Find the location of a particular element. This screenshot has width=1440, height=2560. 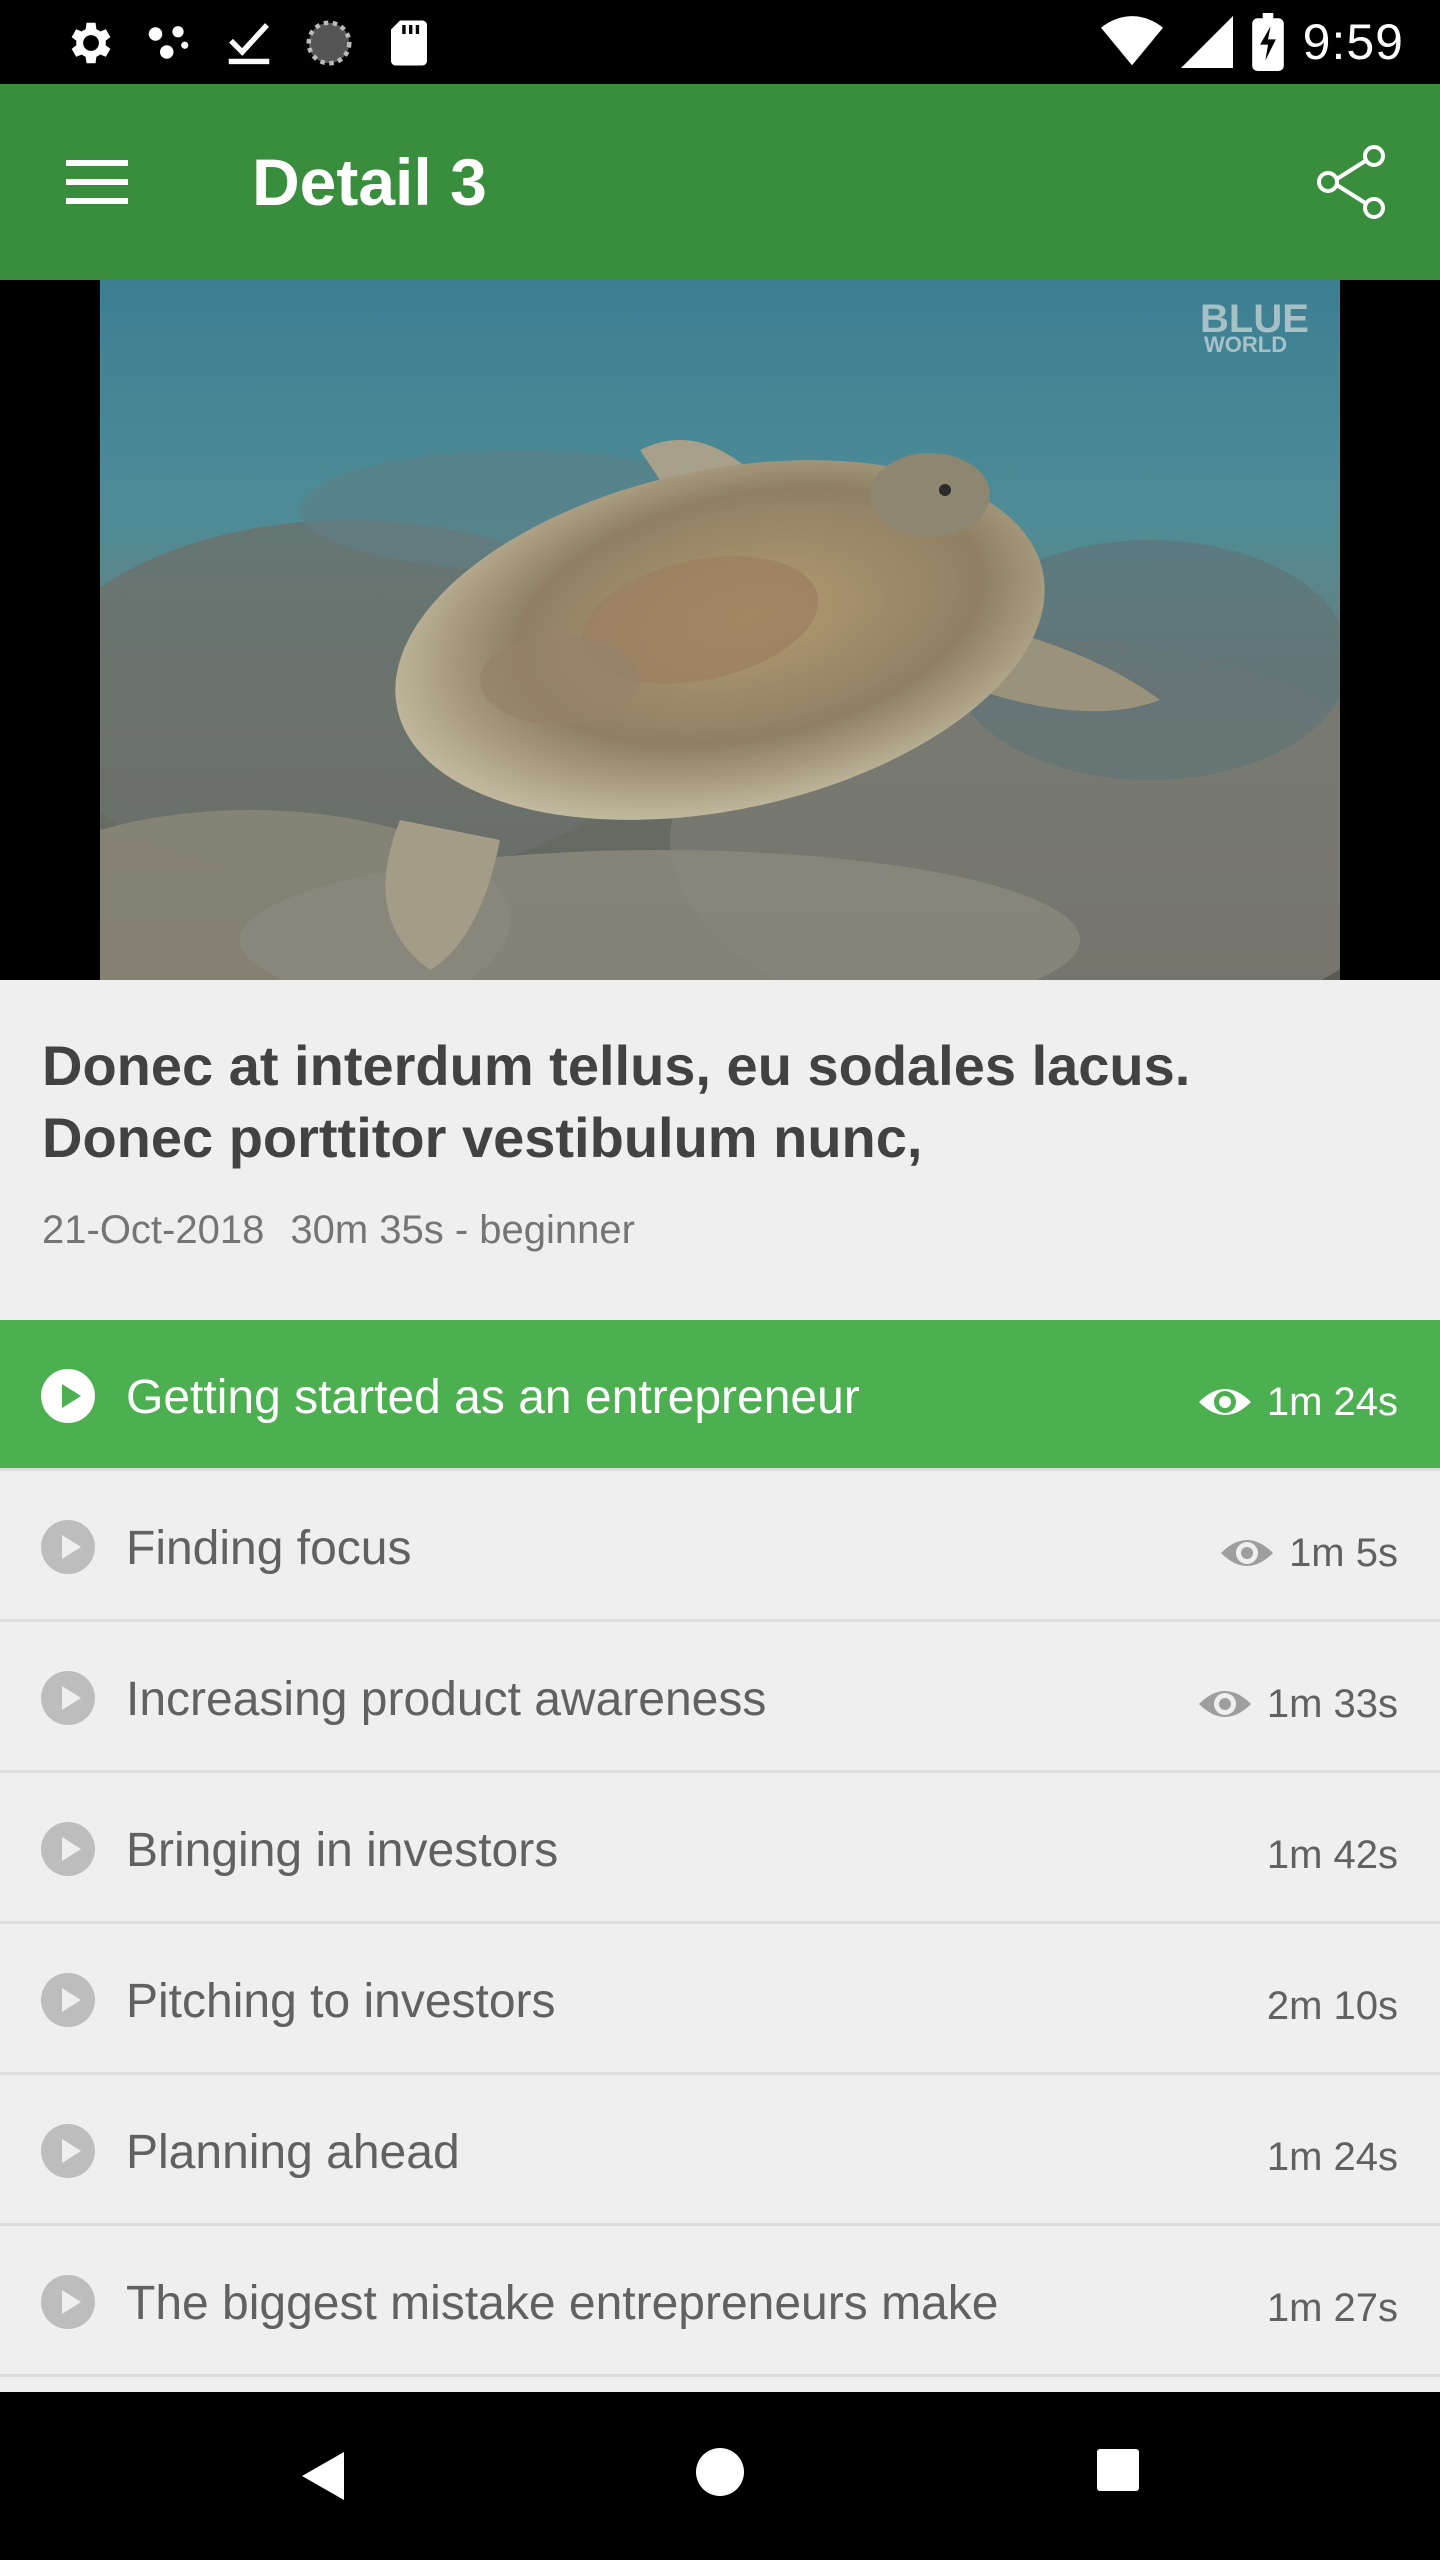

lesson-row: Planning ahead 1m 24s is located at coordinates (720, 2150).